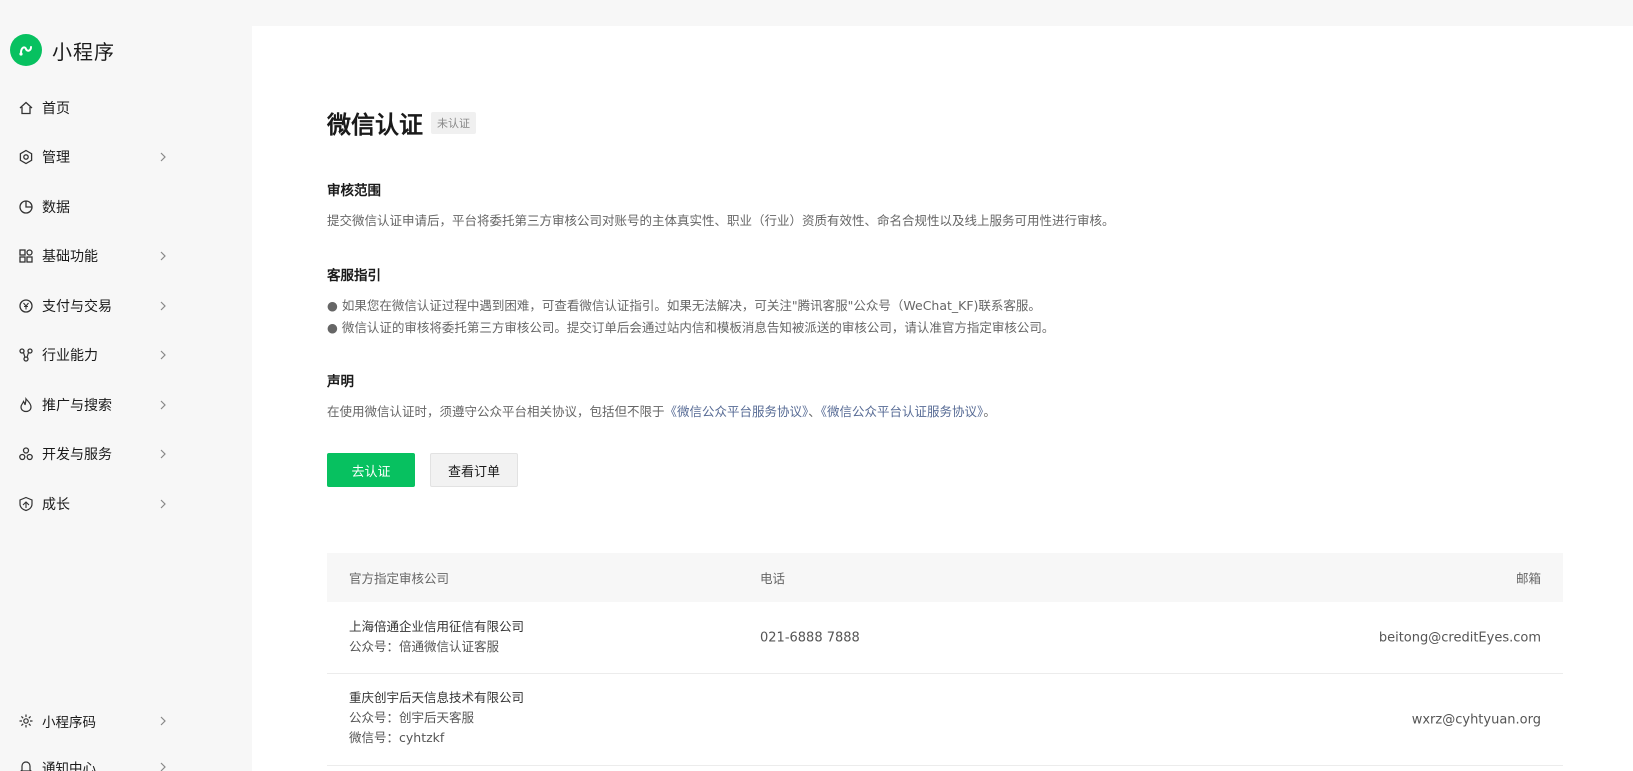  Describe the element at coordinates (437, 626) in the screenshot. I see `company-name: 上海倍通企业信用征信有限公司` at that location.